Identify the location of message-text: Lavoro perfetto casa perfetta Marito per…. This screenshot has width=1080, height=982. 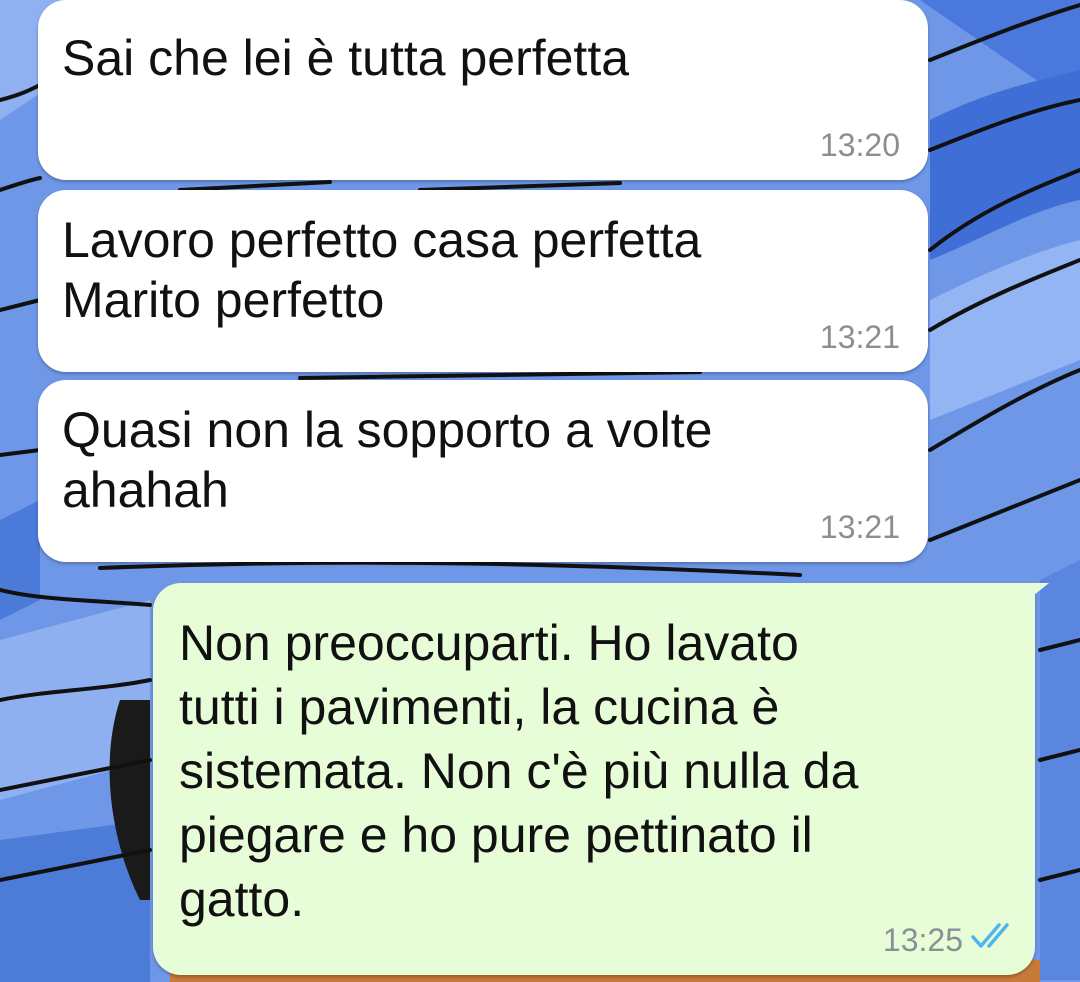
(382, 270).